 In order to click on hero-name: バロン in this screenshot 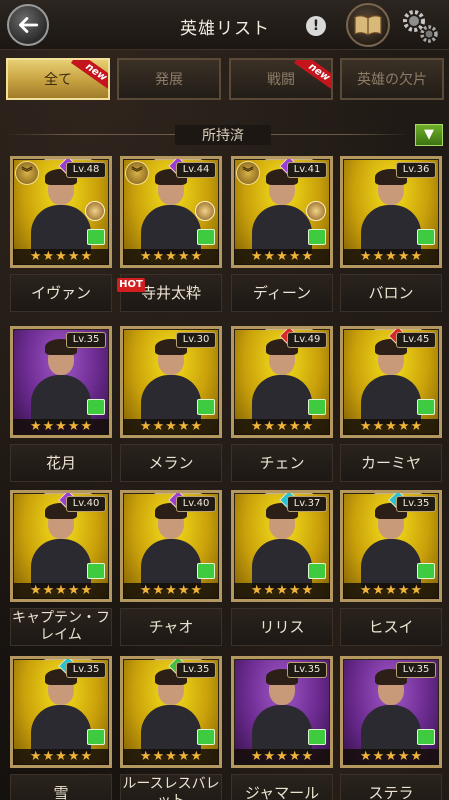, I will do `click(391, 293)`.